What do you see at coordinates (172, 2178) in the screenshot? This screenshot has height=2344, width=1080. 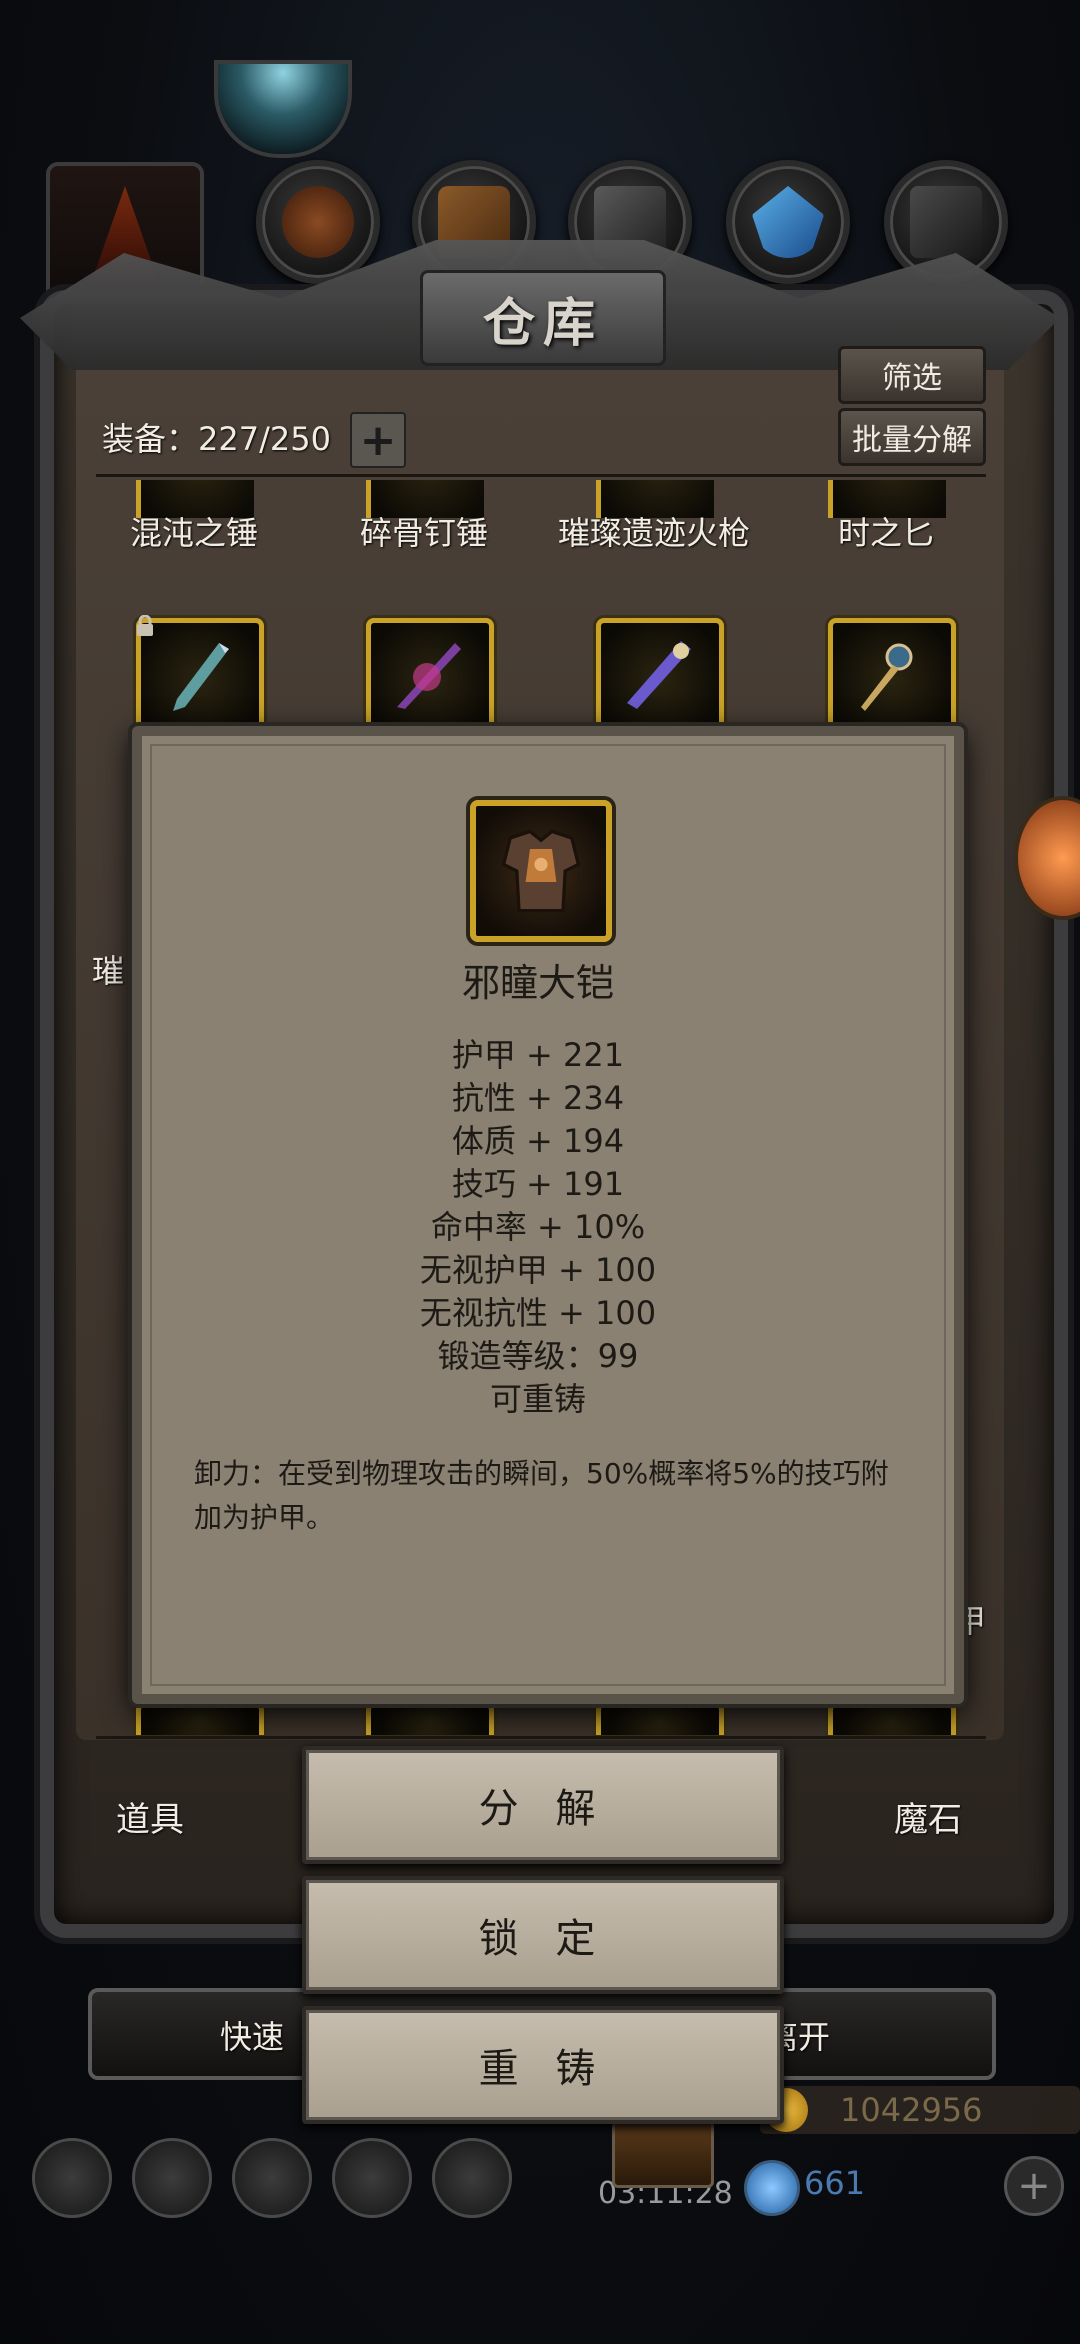 I see `star-icon` at bounding box center [172, 2178].